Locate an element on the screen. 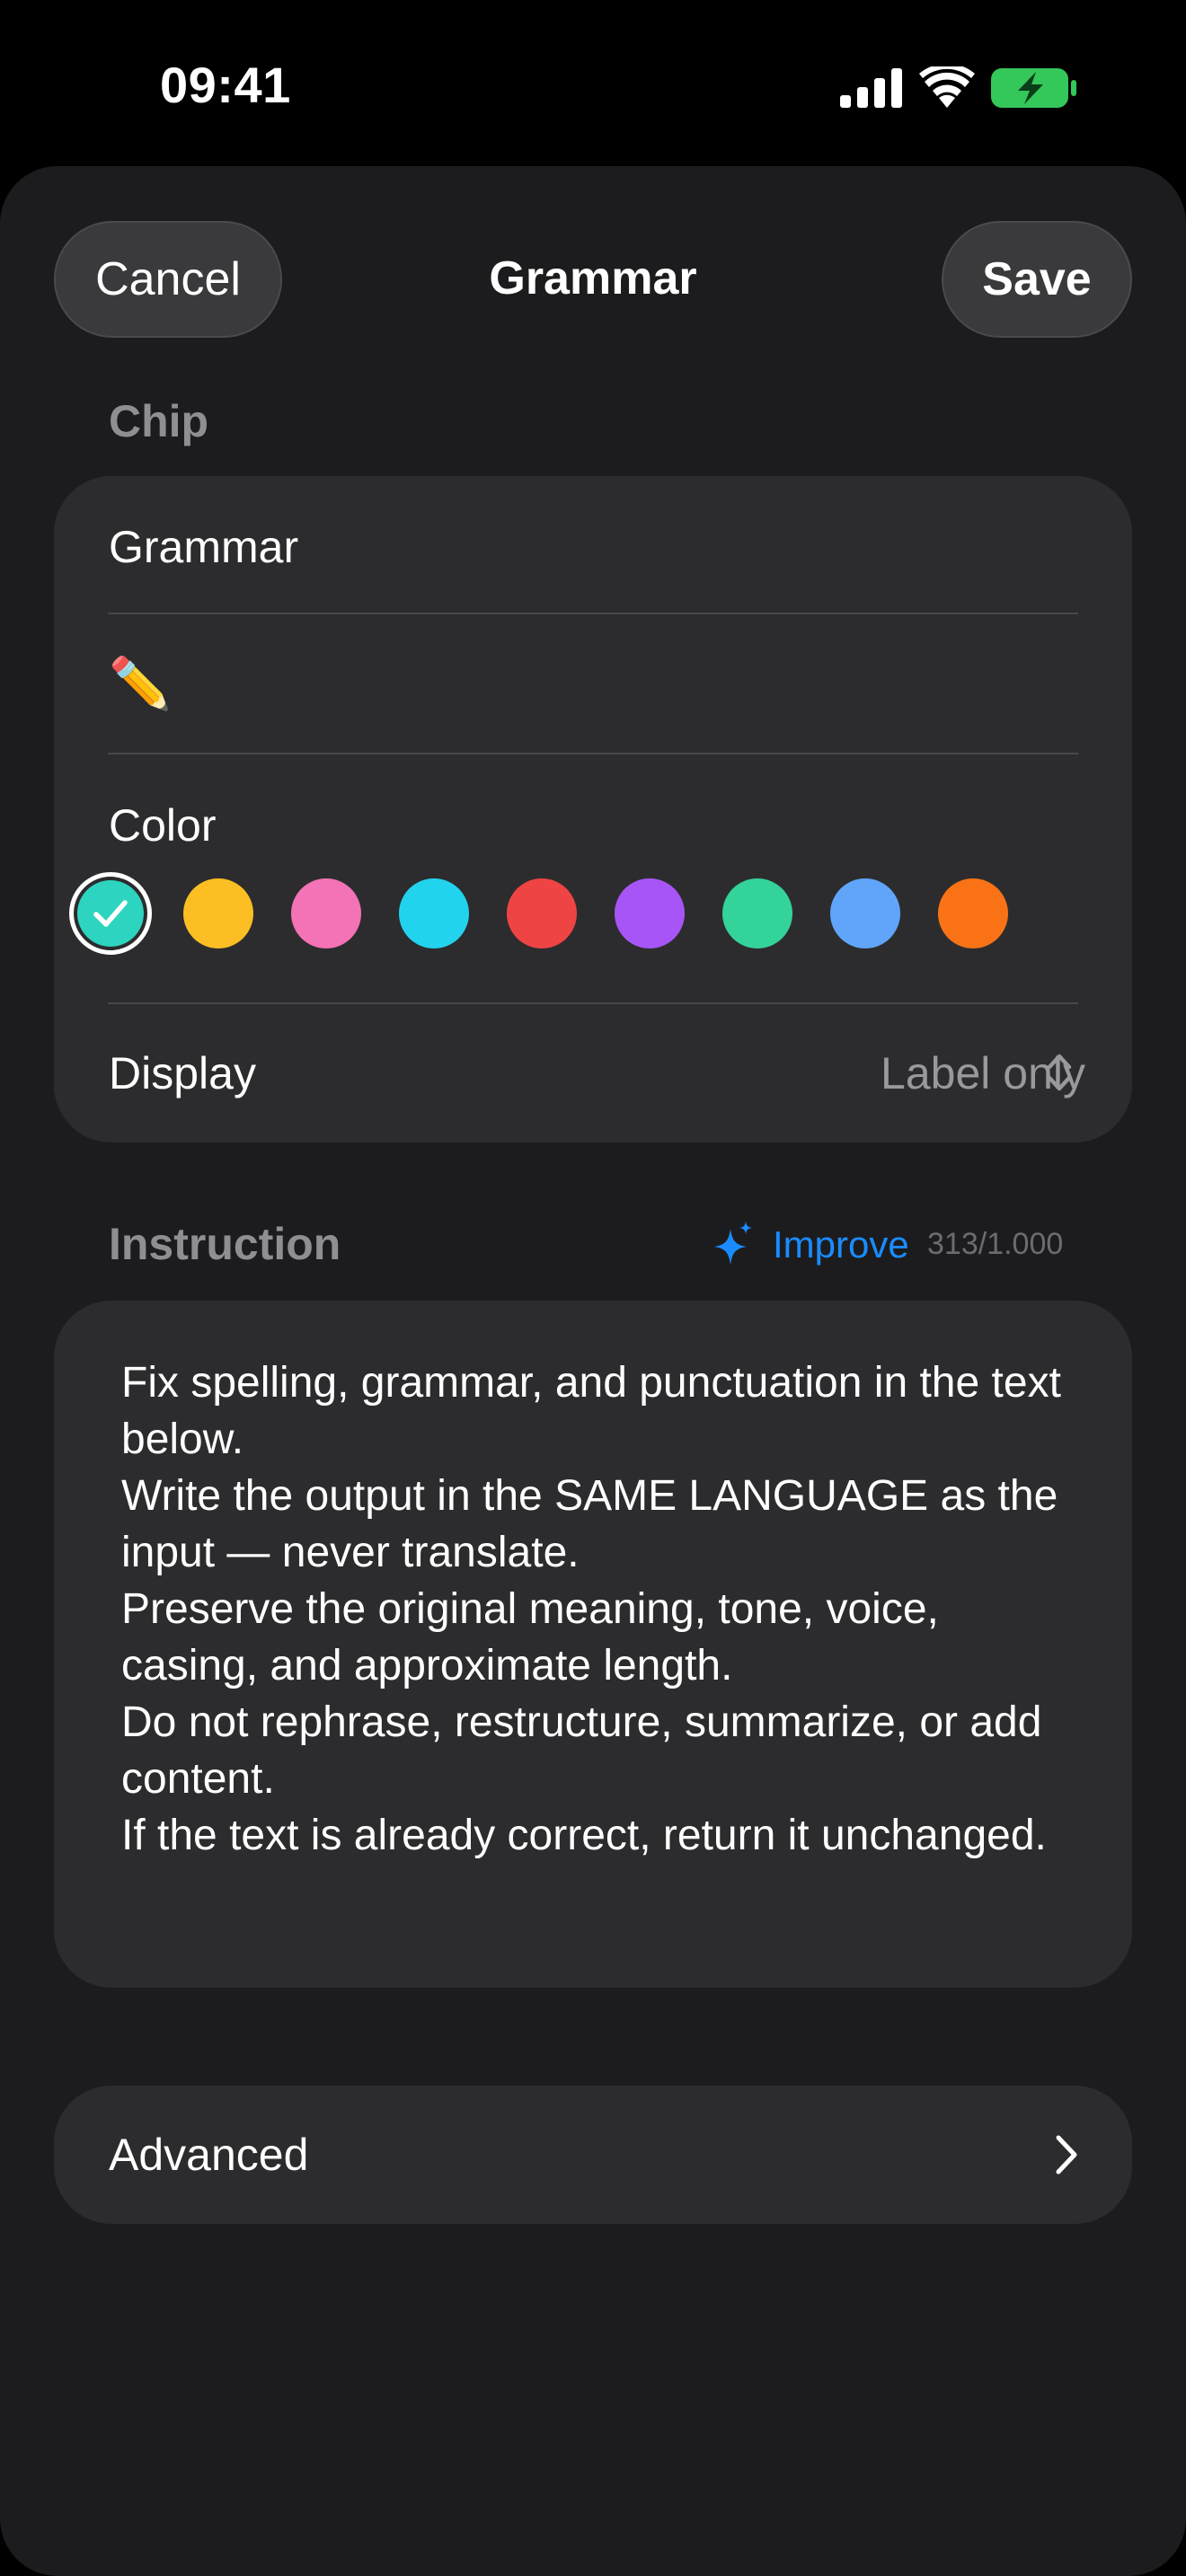 This screenshot has height=2576, width=1186. chip-emoji-field: ✏️ is located at coordinates (140, 683).